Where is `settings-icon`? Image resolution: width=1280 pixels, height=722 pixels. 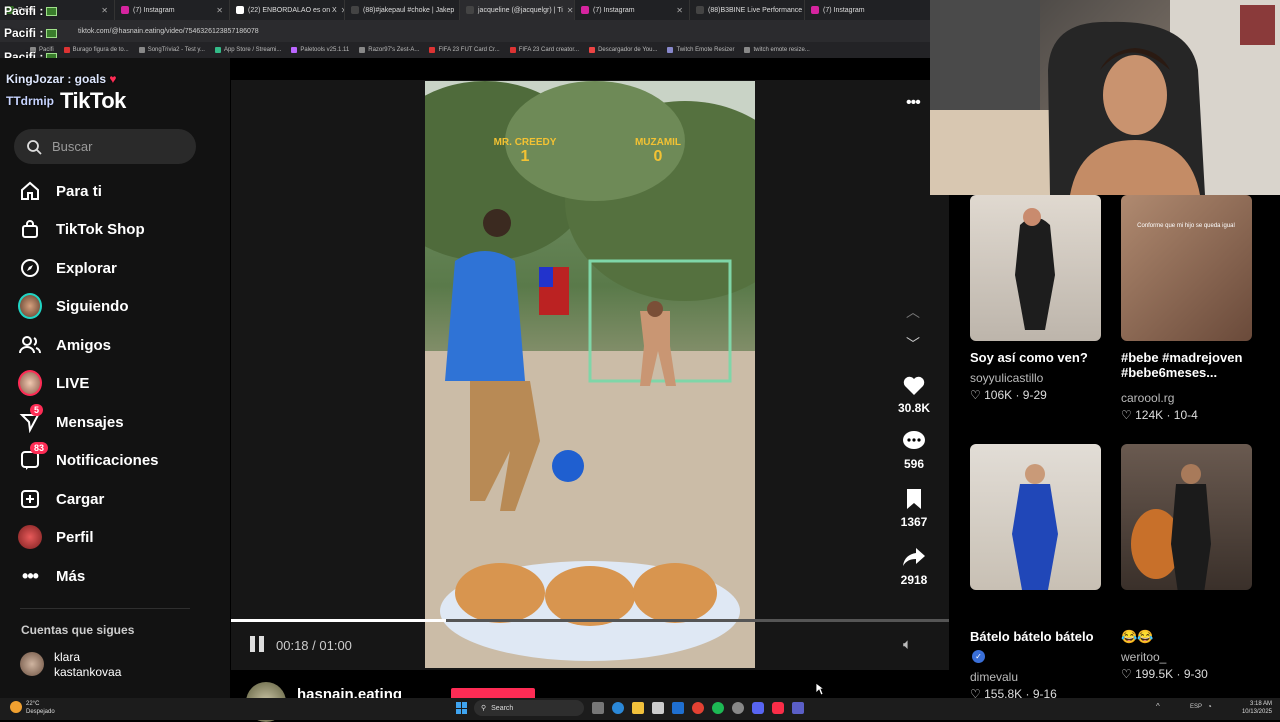
settings-icon is located at coordinates (738, 708).